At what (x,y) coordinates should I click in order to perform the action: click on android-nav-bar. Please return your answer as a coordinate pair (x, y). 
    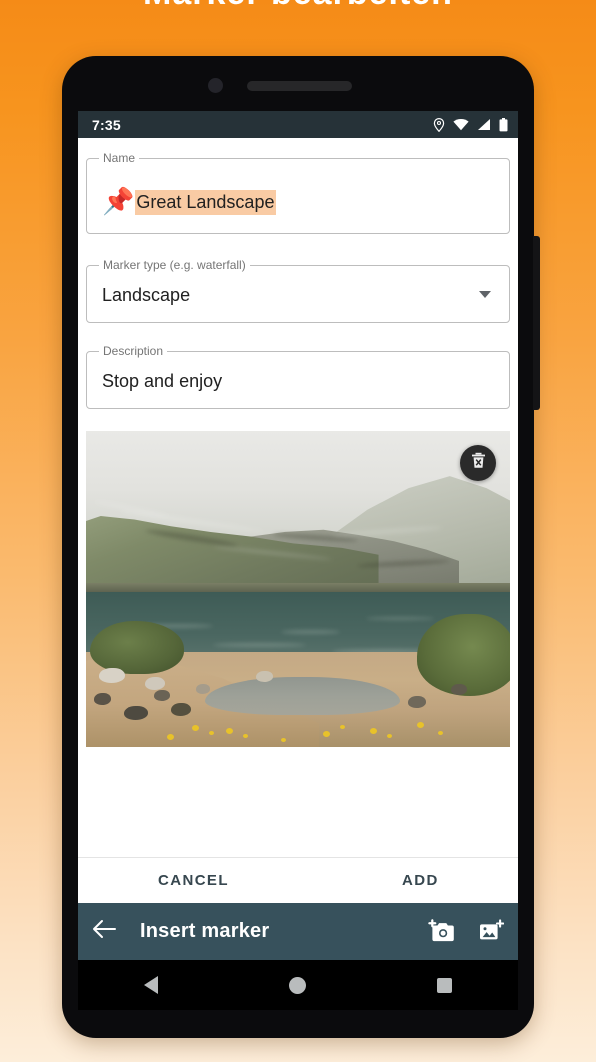
    Looking at the image, I should click on (298, 985).